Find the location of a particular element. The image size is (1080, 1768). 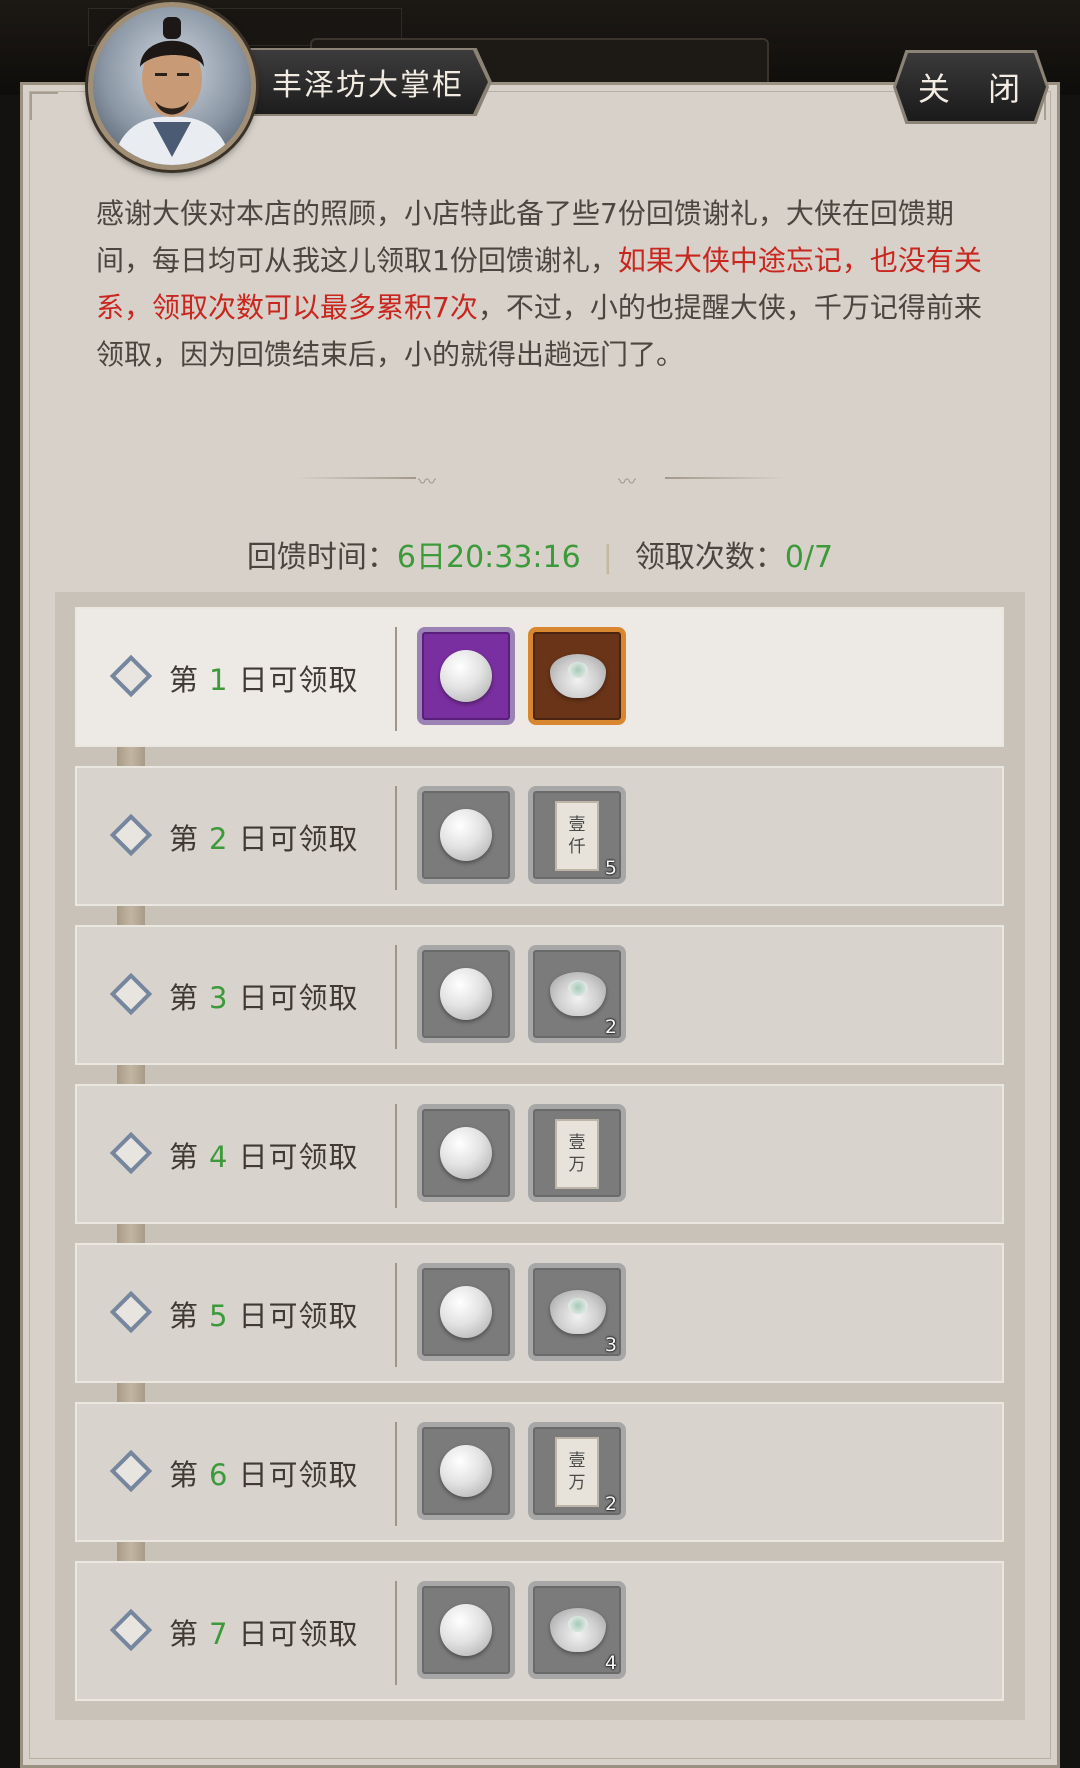

merchant-portrait-icon is located at coordinates (172, 91).